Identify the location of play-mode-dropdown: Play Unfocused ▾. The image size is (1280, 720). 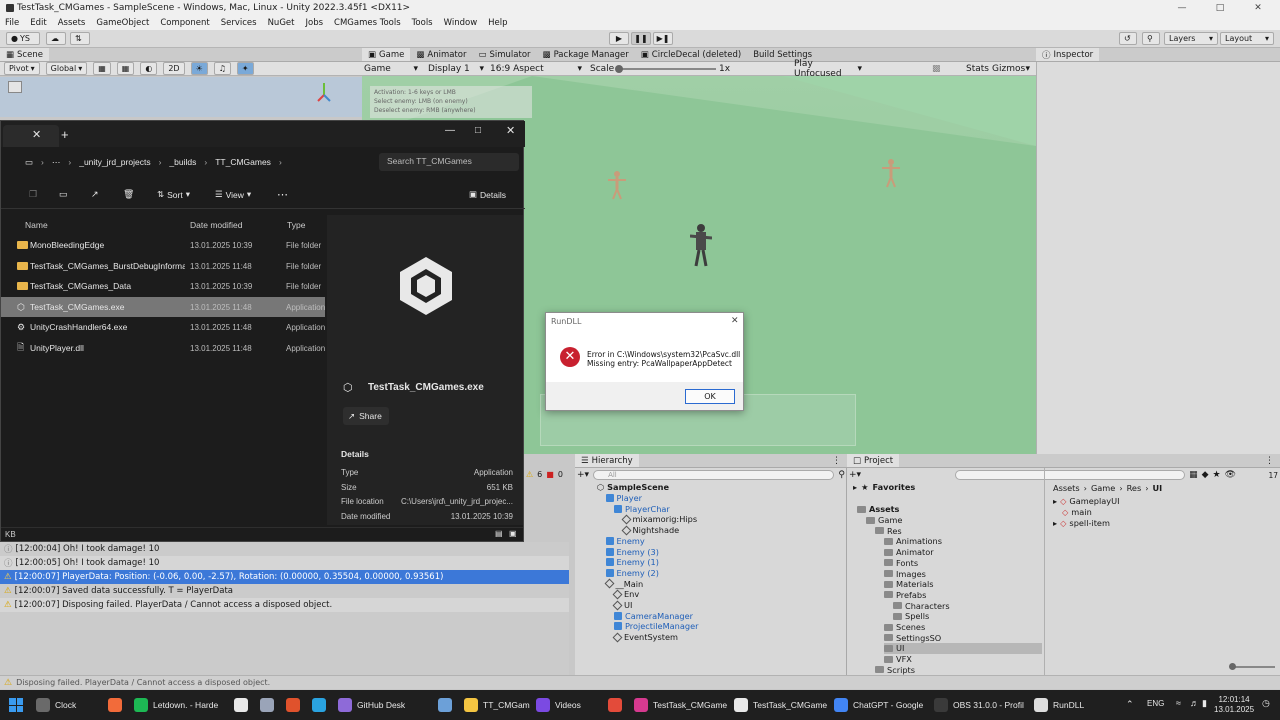
(828, 69).